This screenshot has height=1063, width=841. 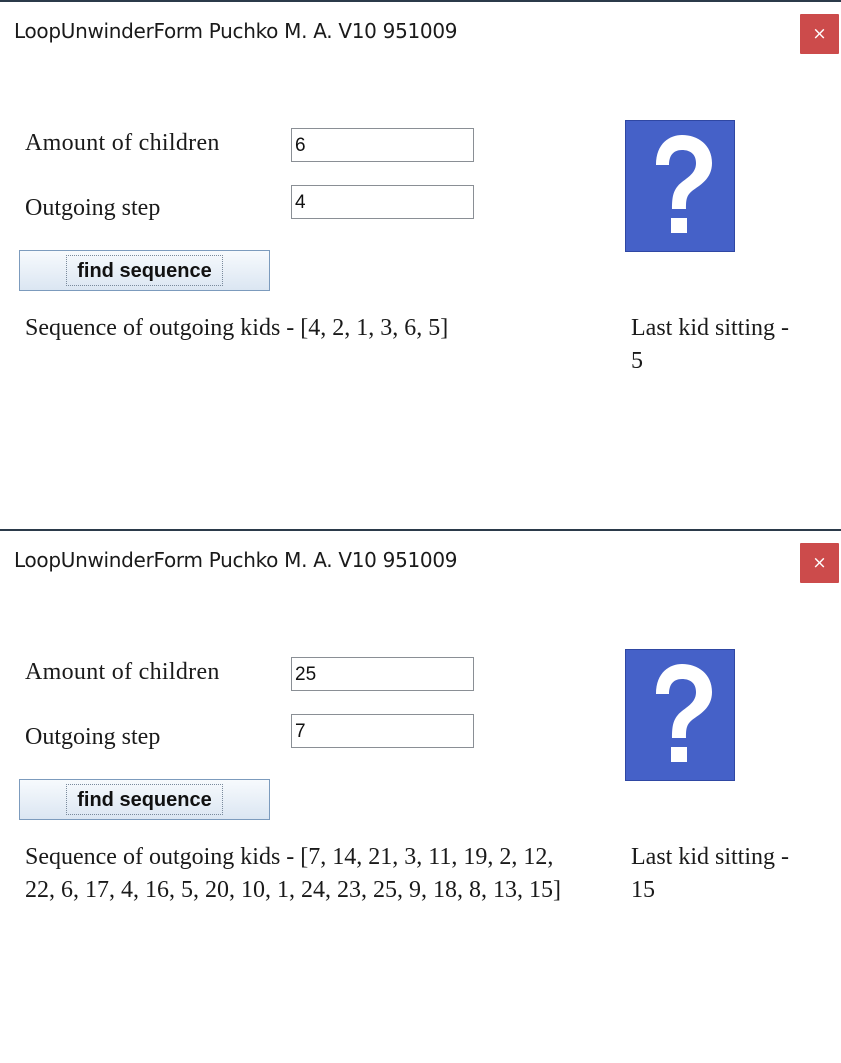 I want to click on amount-of-children-input: 25, so click(x=382, y=674).